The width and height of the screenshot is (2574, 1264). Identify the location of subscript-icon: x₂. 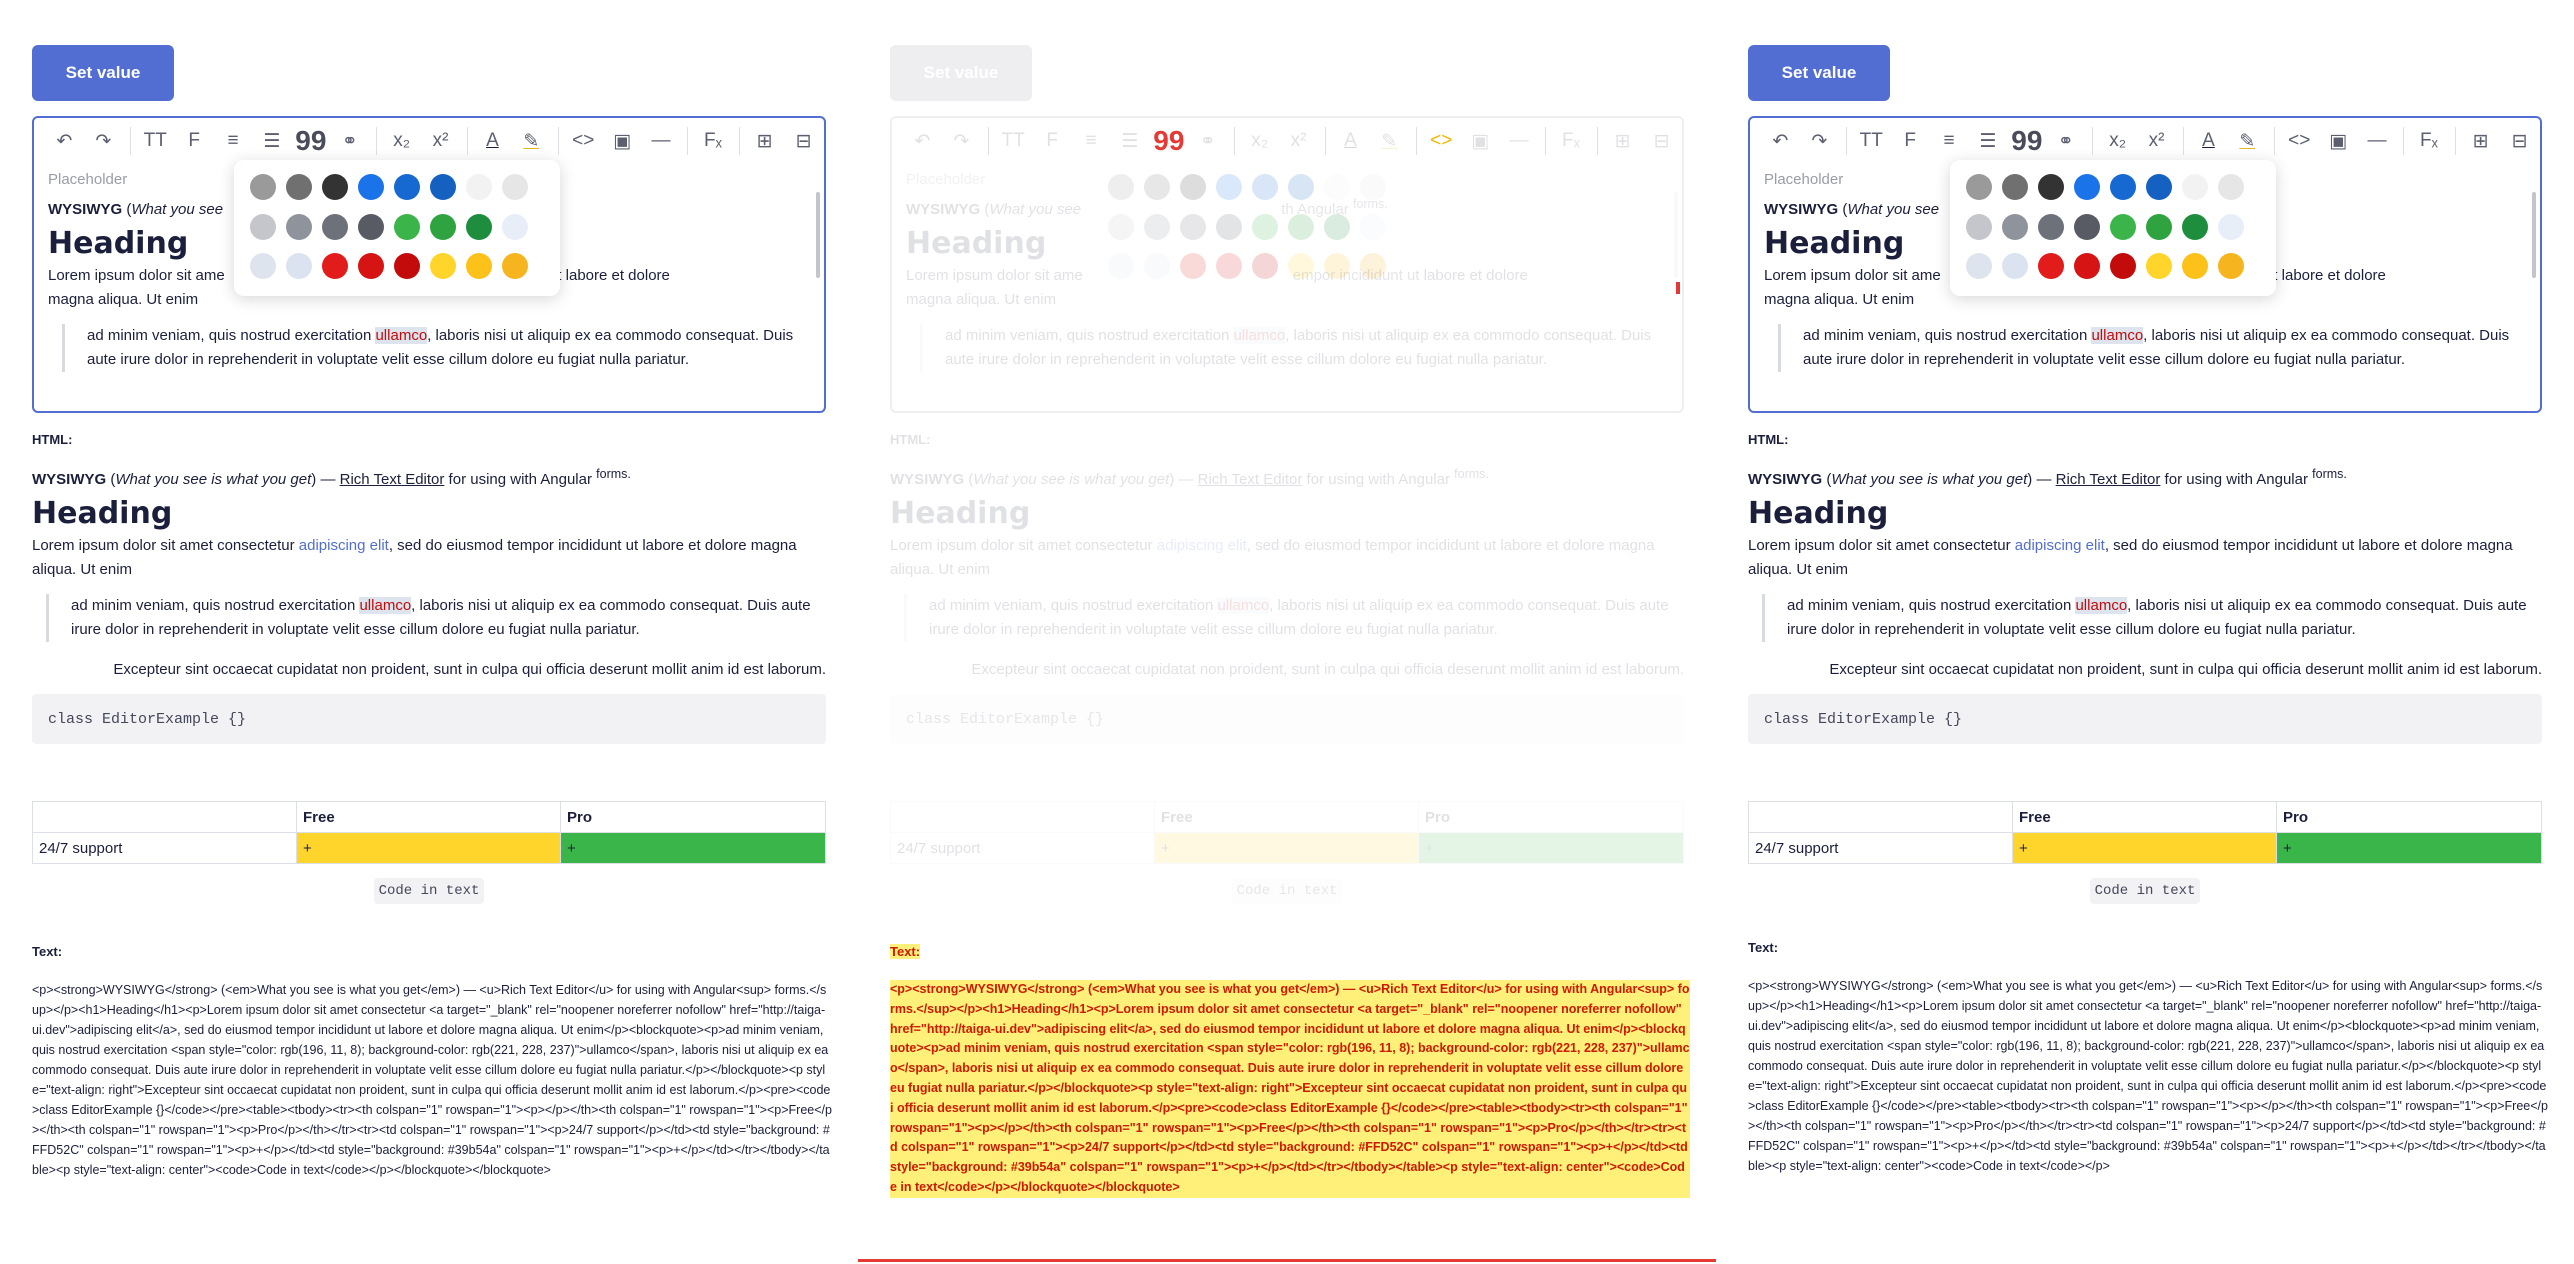
(2117, 141).